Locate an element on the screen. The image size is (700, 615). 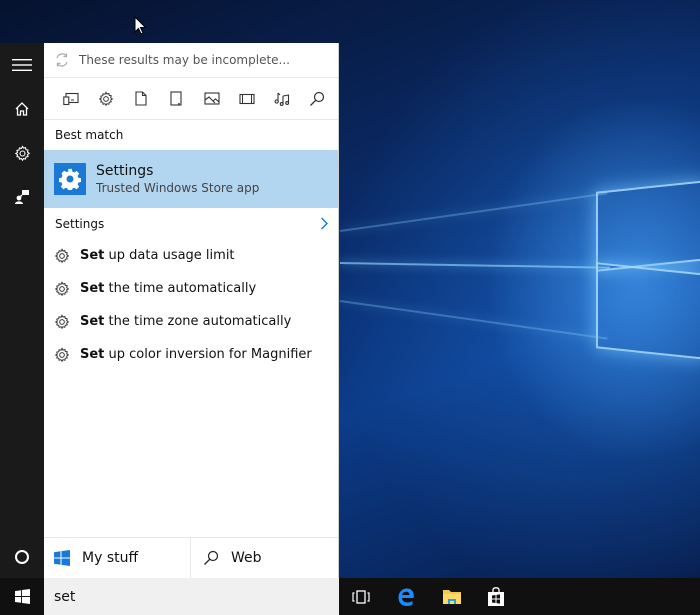
refresh-icon is located at coordinates (62, 60).